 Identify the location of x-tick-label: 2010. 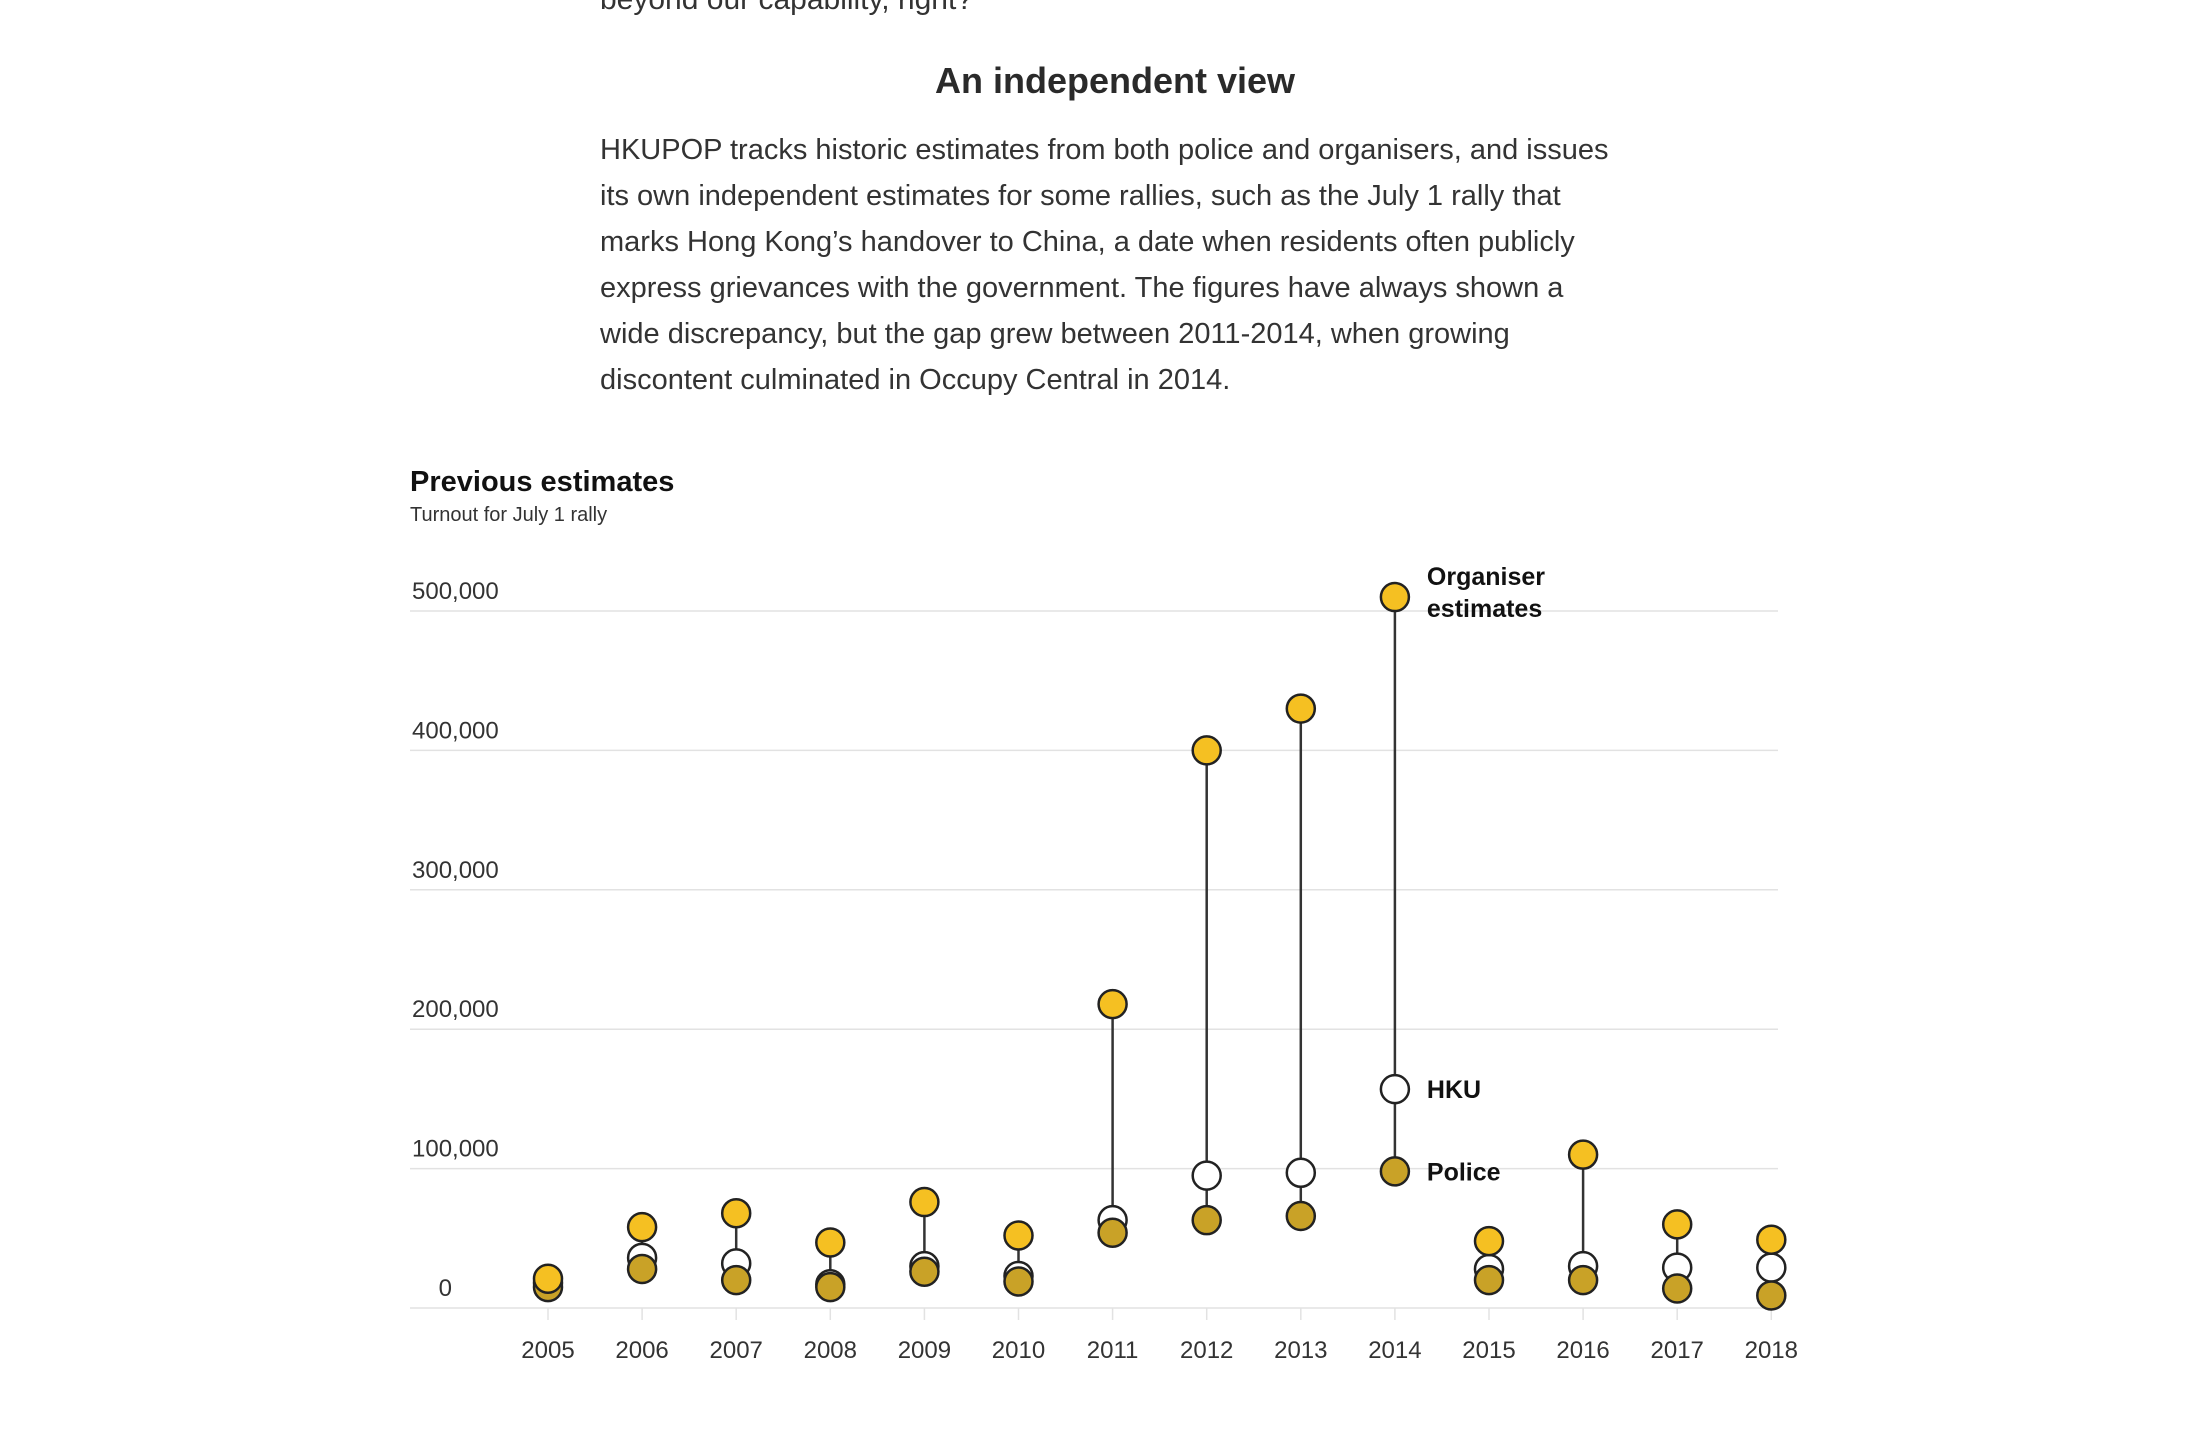
(1018, 1350).